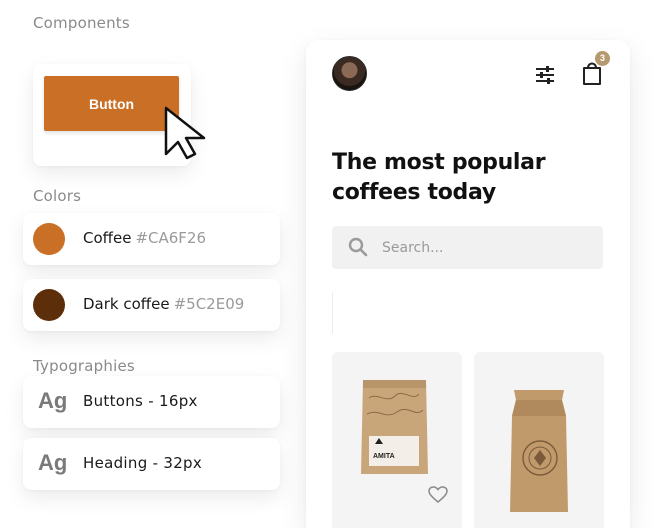 The image size is (663, 528). I want to click on typography-row-heading: Ag Heading - 32px, so click(151, 464).